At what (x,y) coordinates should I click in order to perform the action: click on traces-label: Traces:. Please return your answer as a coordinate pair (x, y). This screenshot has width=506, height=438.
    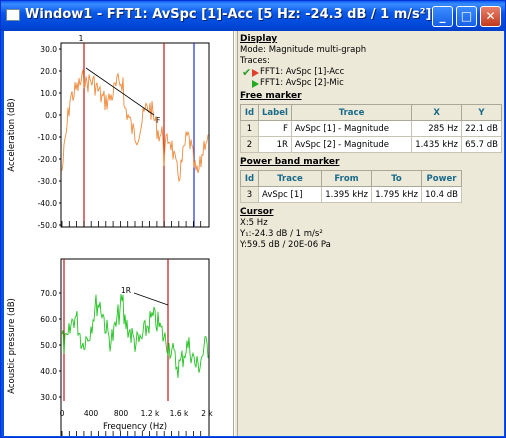
    Looking at the image, I should click on (255, 61).